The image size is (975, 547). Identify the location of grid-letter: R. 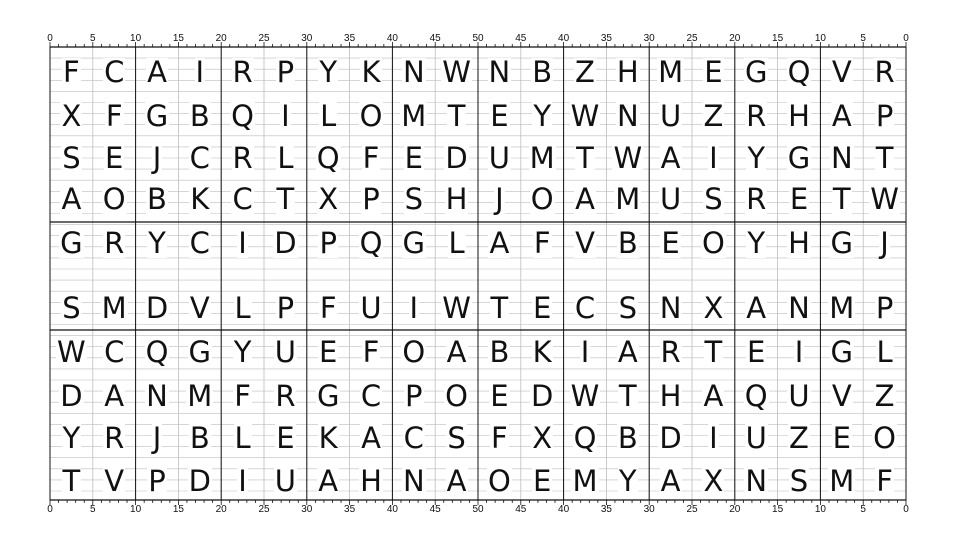
(756, 116).